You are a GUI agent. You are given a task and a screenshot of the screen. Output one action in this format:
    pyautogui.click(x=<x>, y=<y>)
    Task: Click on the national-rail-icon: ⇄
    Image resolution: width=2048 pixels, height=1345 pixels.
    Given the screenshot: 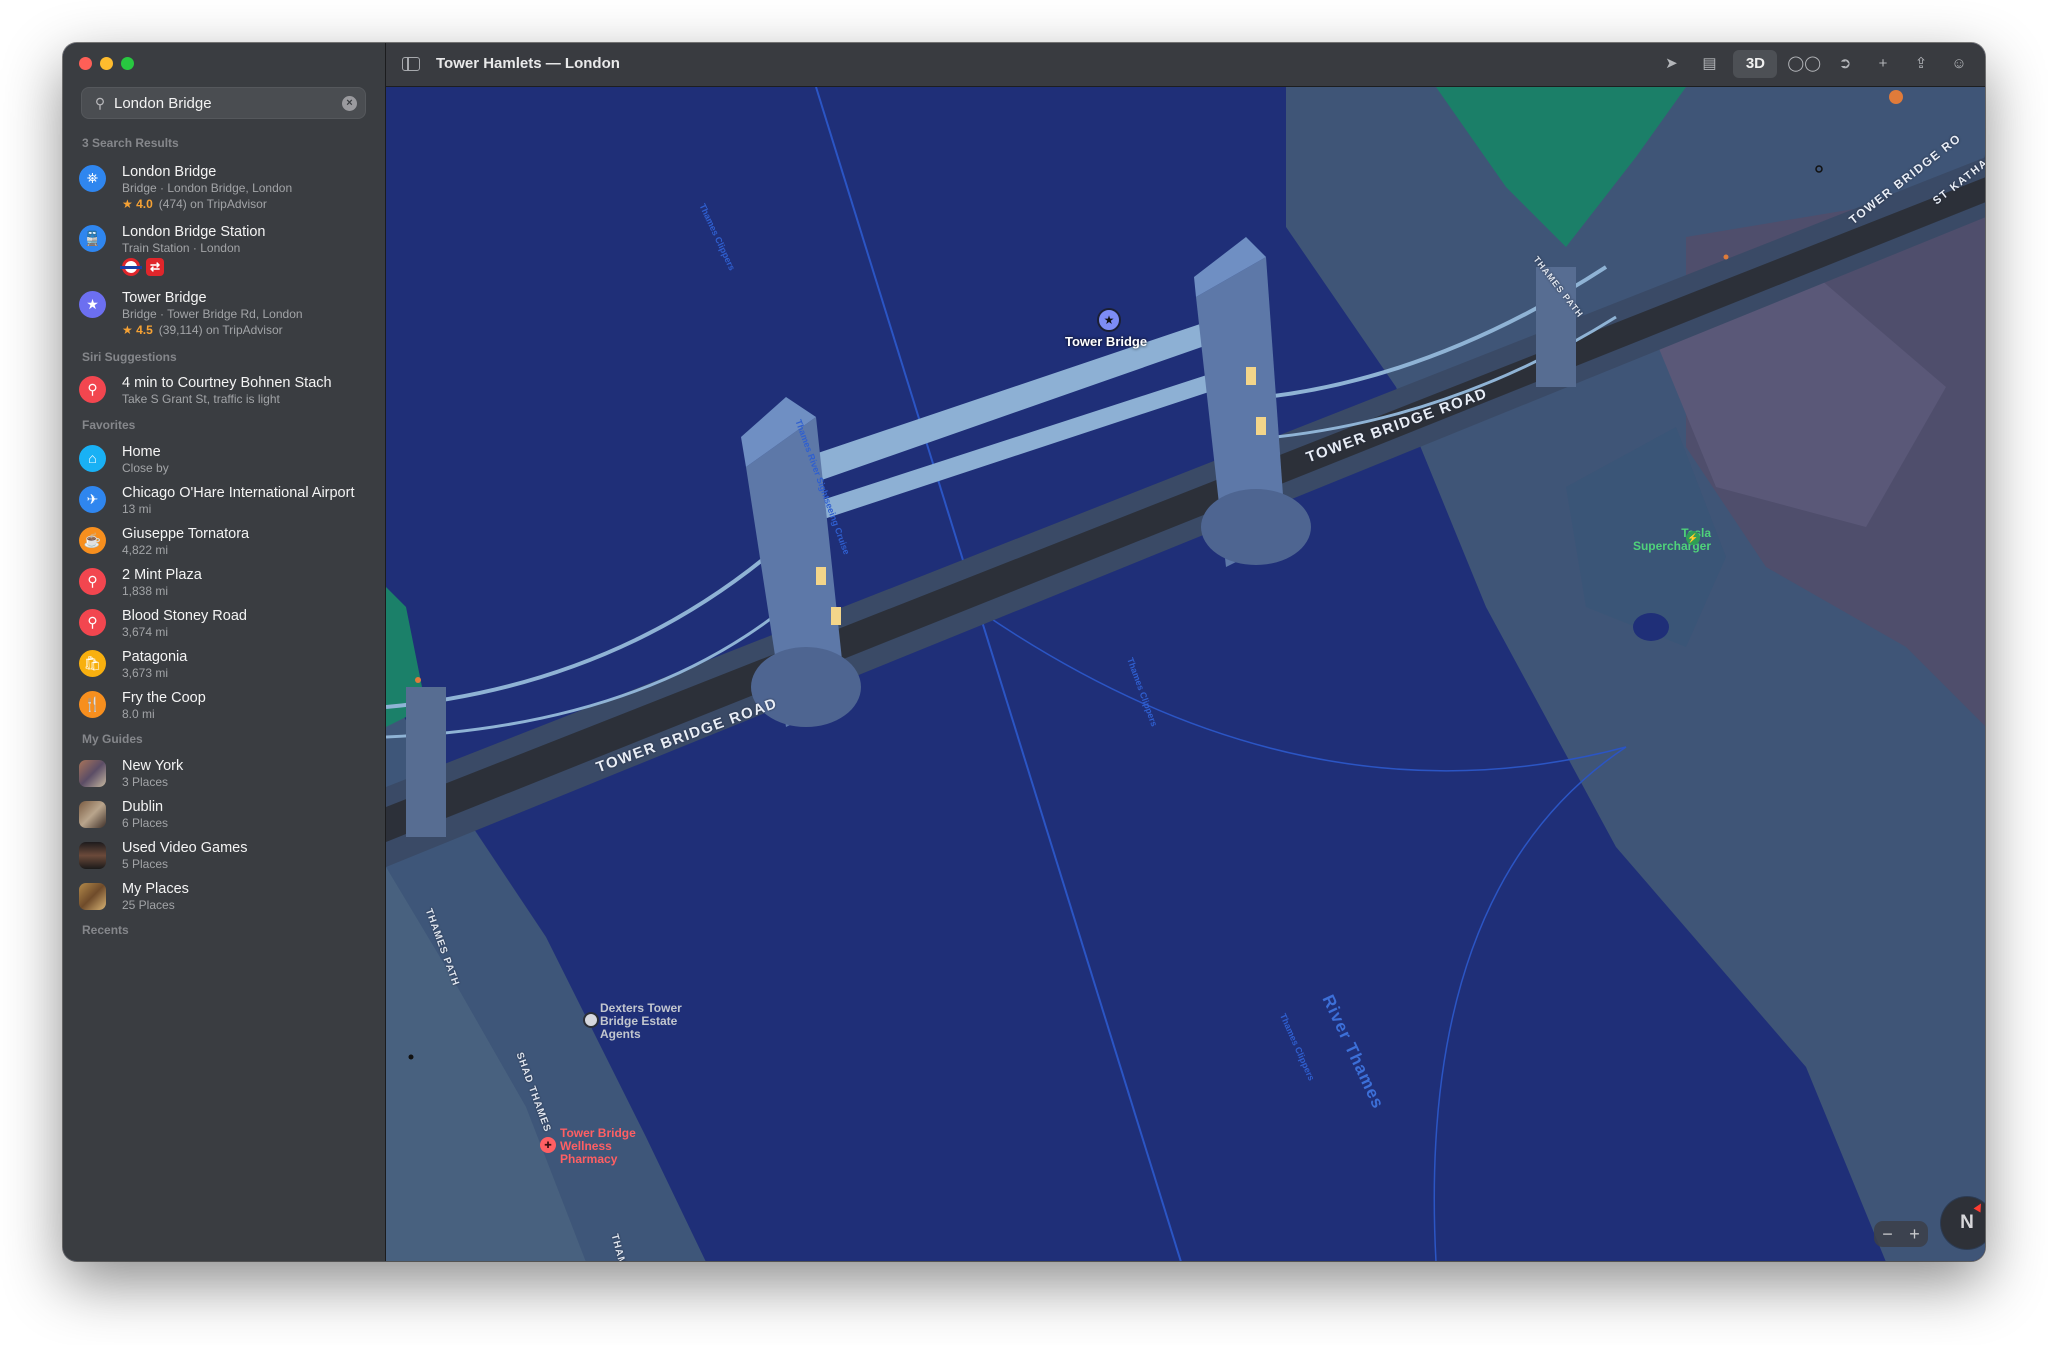 What is the action you would take?
    pyautogui.click(x=155, y=267)
    